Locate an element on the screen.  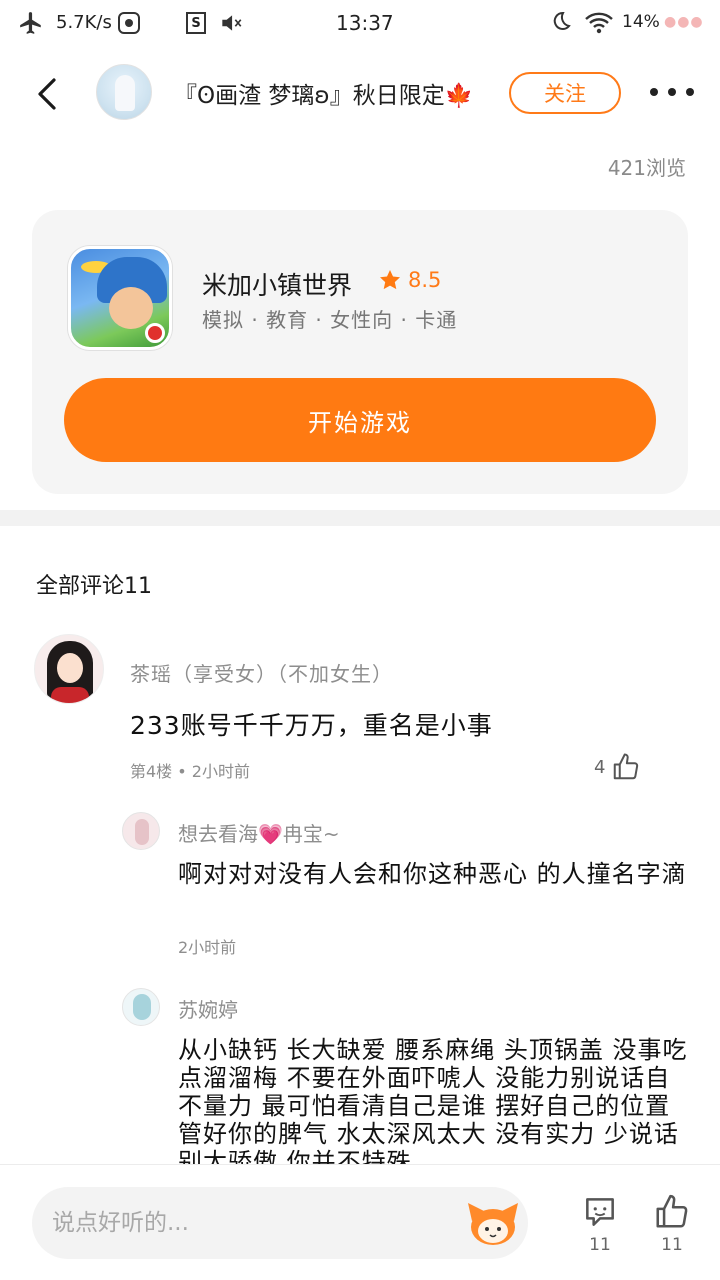
view-count: 421浏览 is located at coordinates (646, 168).